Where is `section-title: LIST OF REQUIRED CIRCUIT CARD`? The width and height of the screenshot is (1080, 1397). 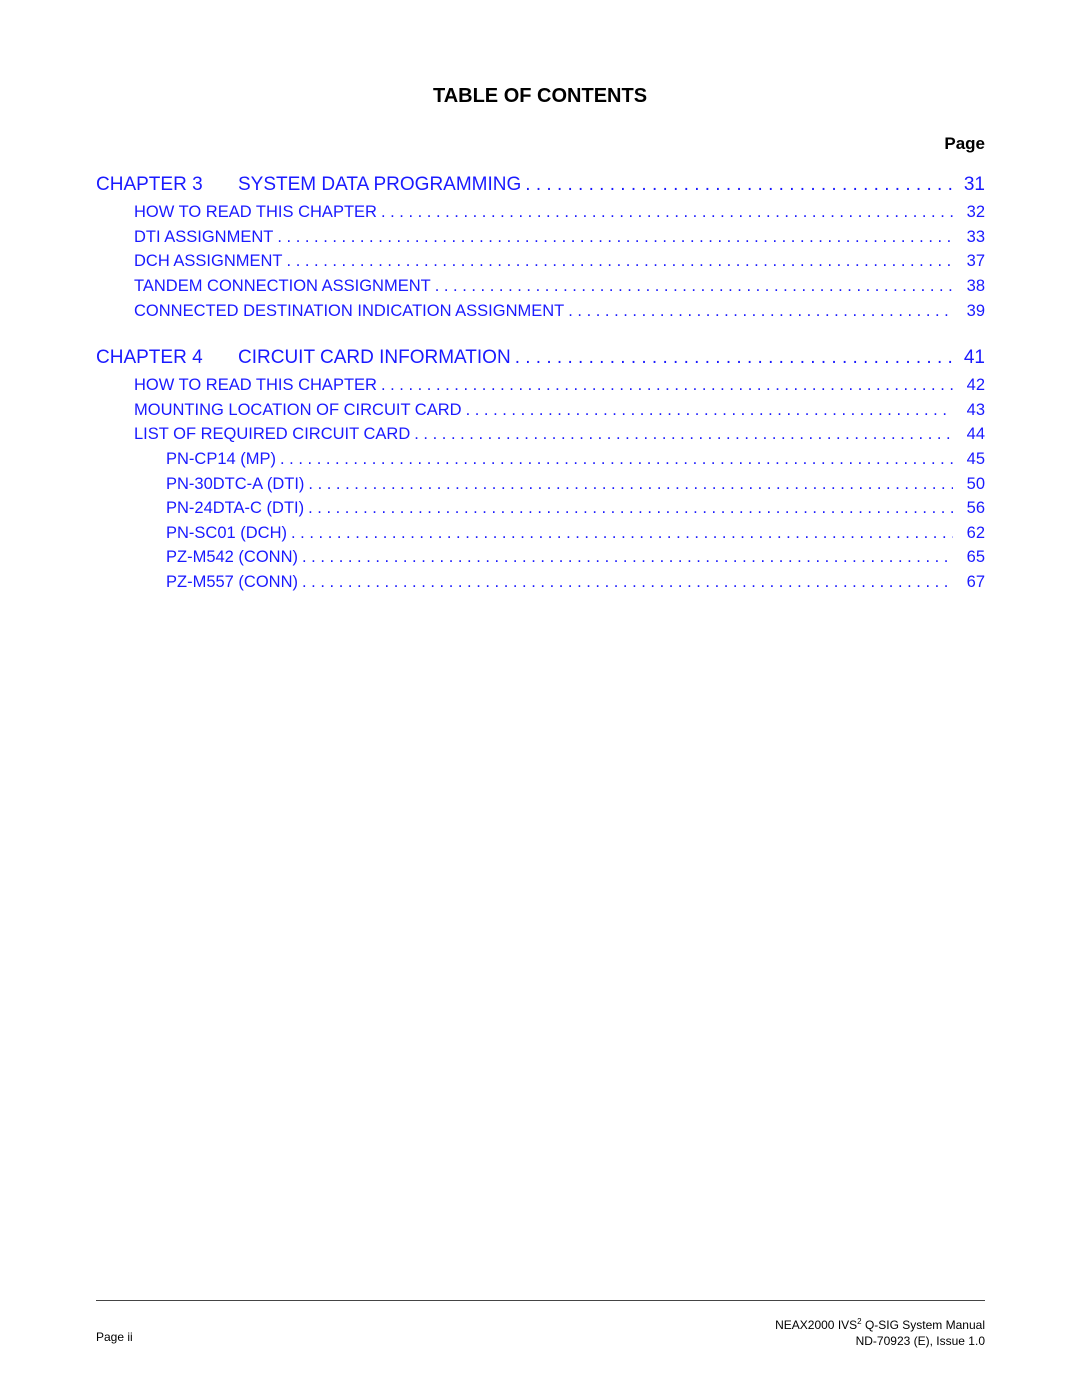
section-title: LIST OF REQUIRED CIRCUIT CARD is located at coordinates (272, 434).